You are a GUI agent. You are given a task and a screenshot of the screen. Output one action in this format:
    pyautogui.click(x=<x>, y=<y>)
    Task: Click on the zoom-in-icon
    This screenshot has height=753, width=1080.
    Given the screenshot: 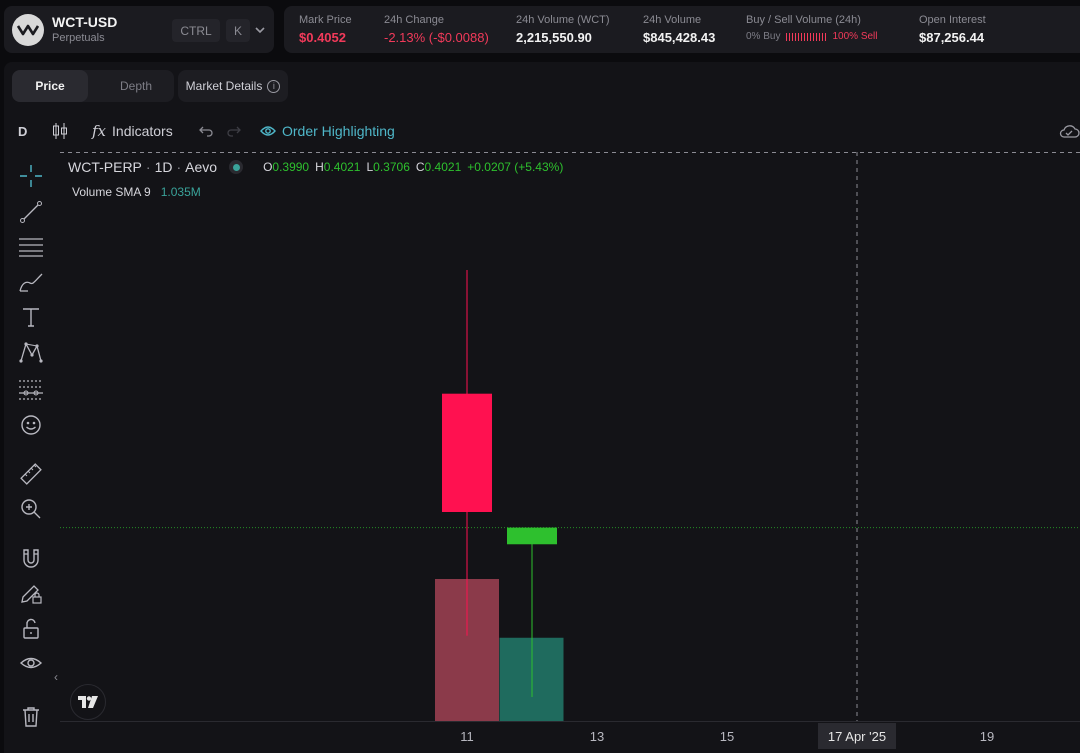 What is the action you would take?
    pyautogui.click(x=31, y=509)
    